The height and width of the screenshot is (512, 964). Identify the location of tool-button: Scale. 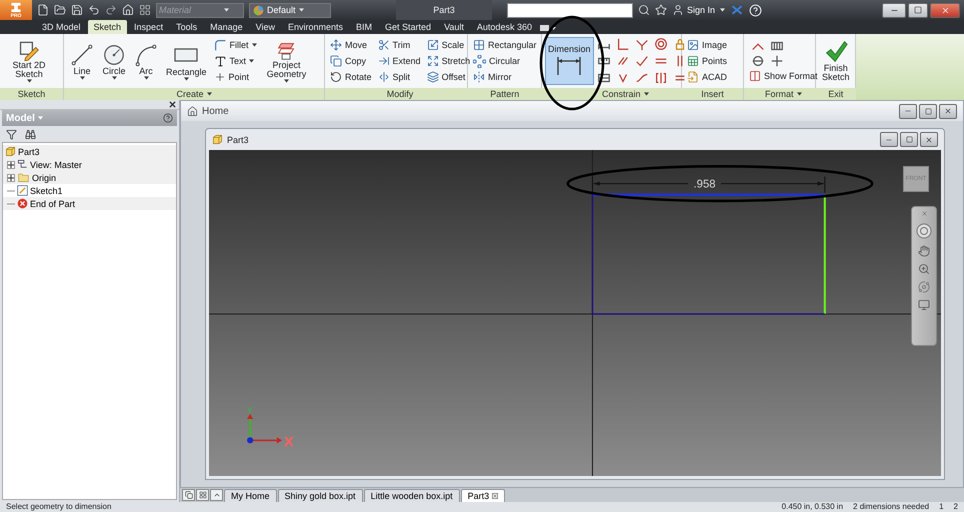
(448, 45).